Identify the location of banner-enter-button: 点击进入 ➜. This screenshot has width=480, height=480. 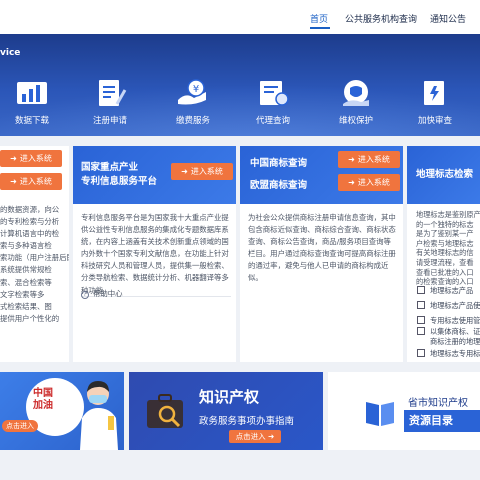
(255, 436).